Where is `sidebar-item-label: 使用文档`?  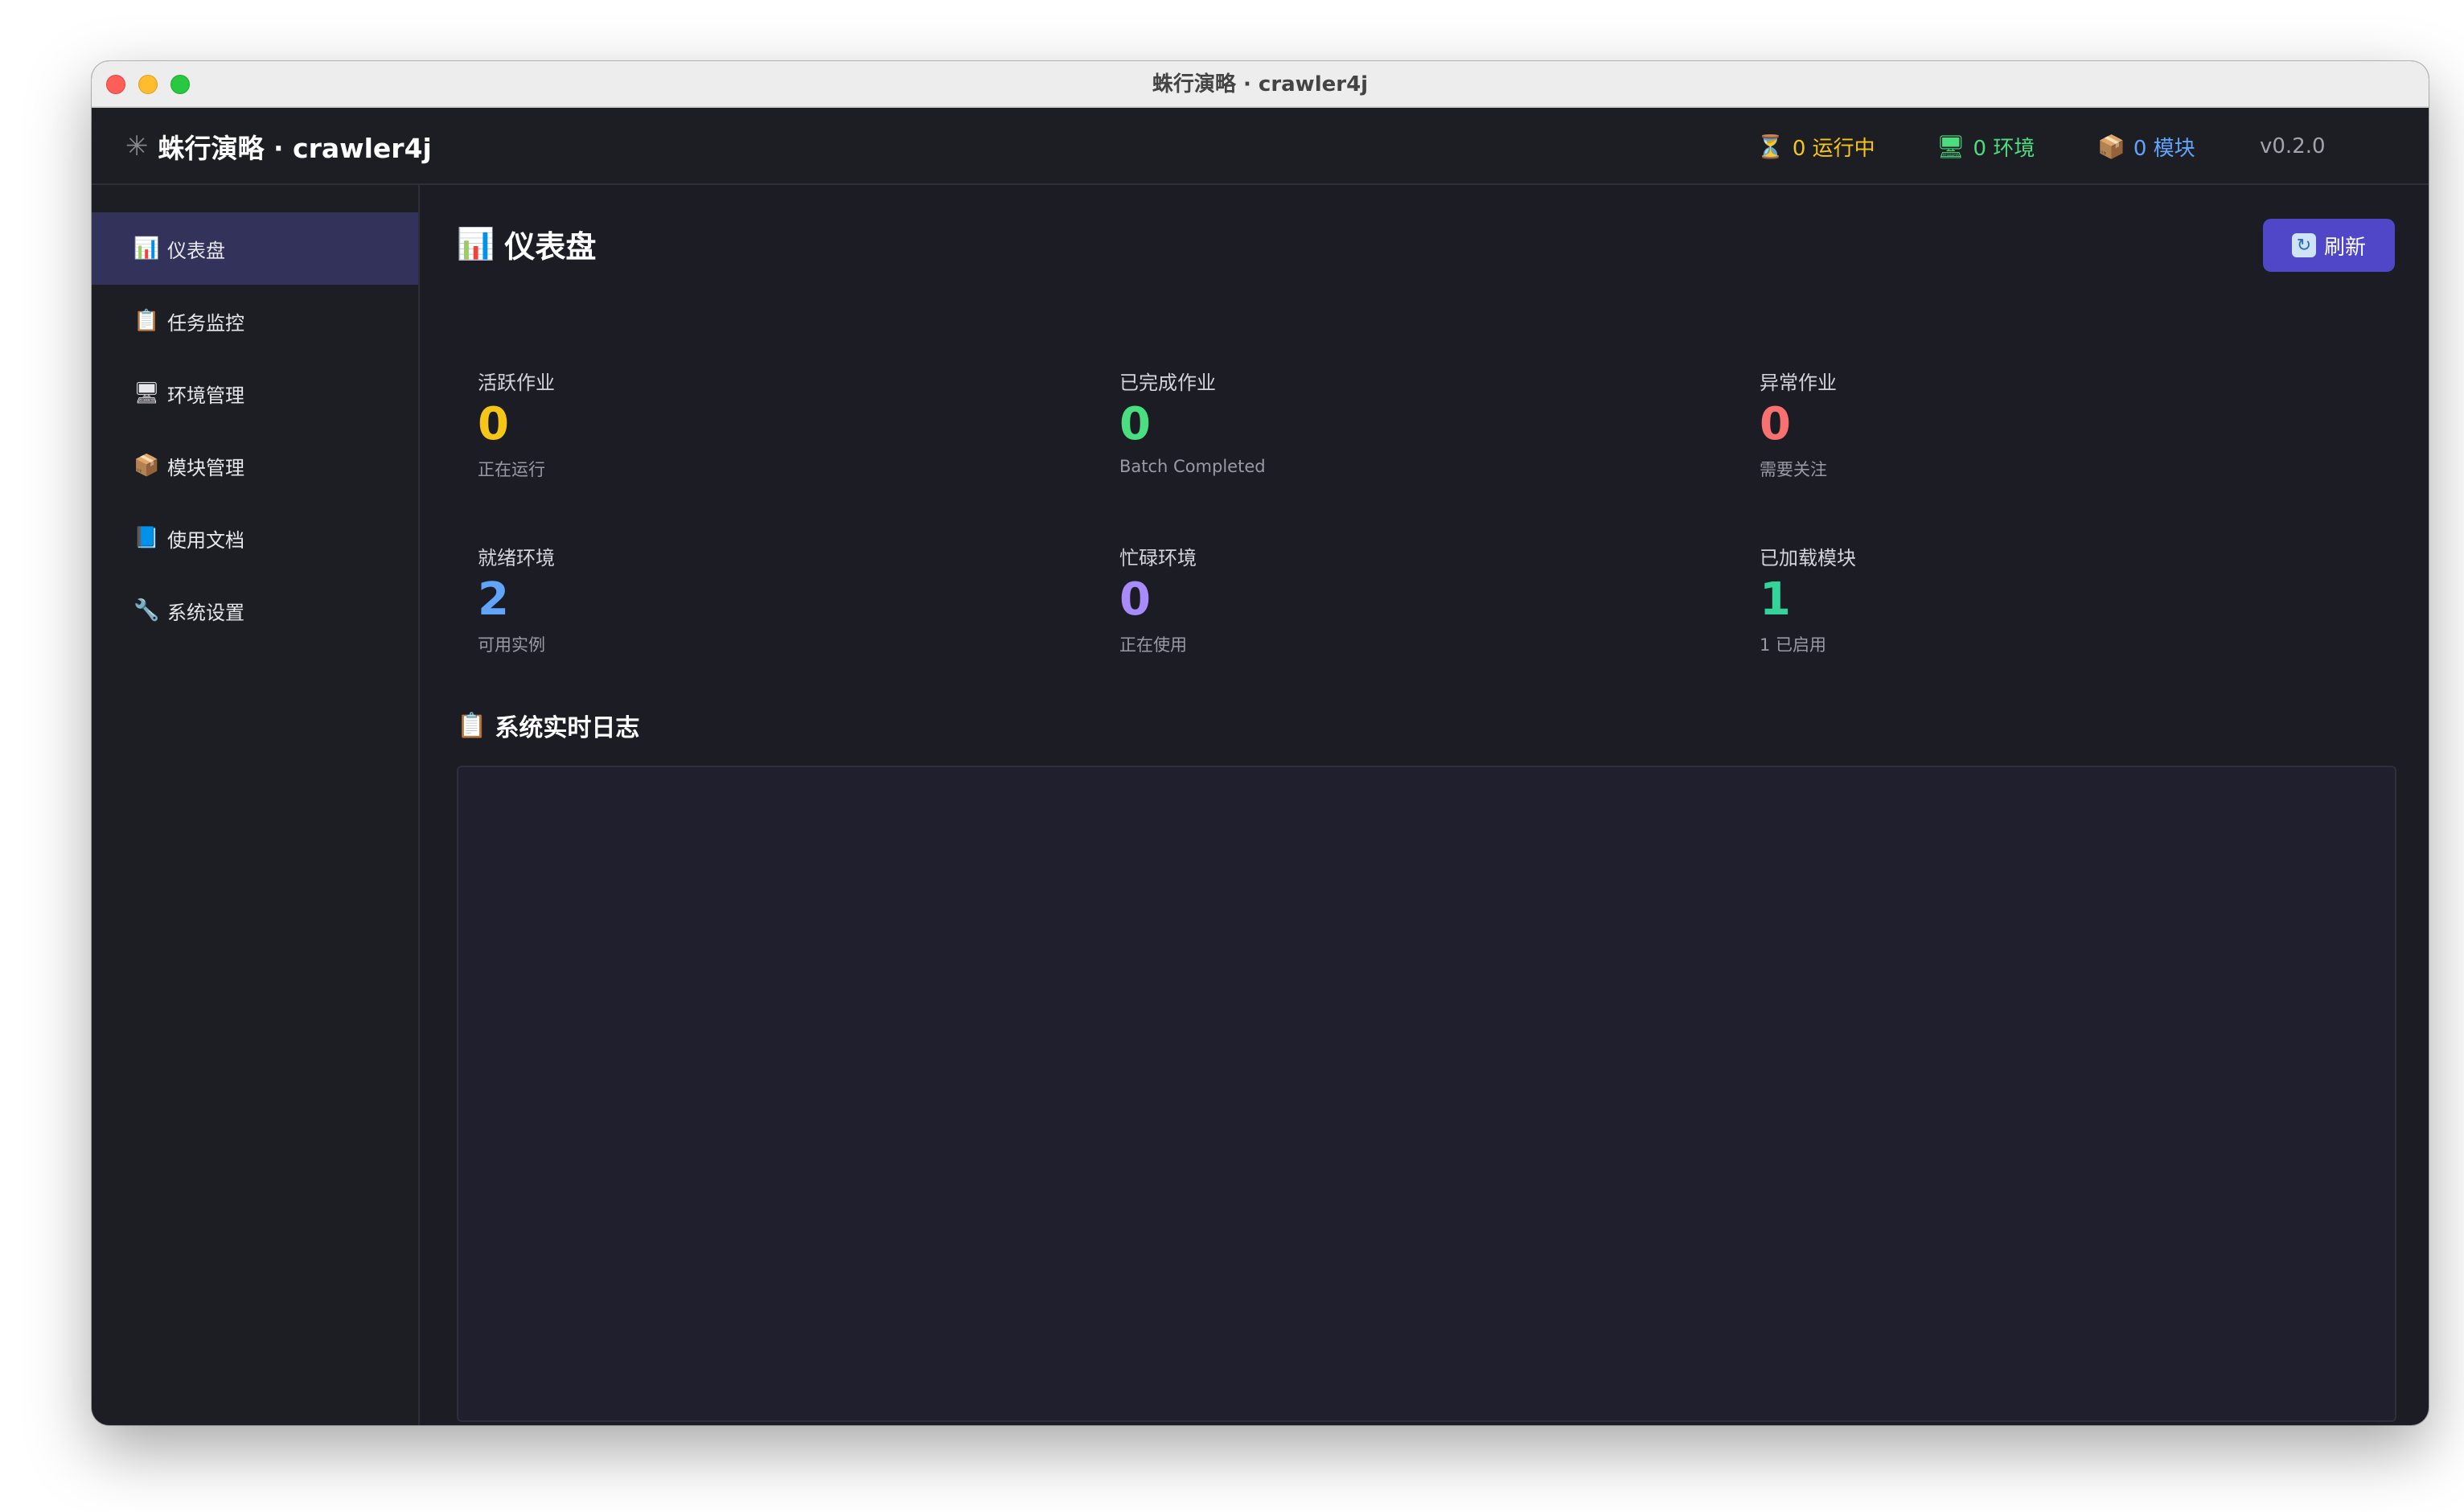
sidebar-item-label: 使用文档 is located at coordinates (205, 540).